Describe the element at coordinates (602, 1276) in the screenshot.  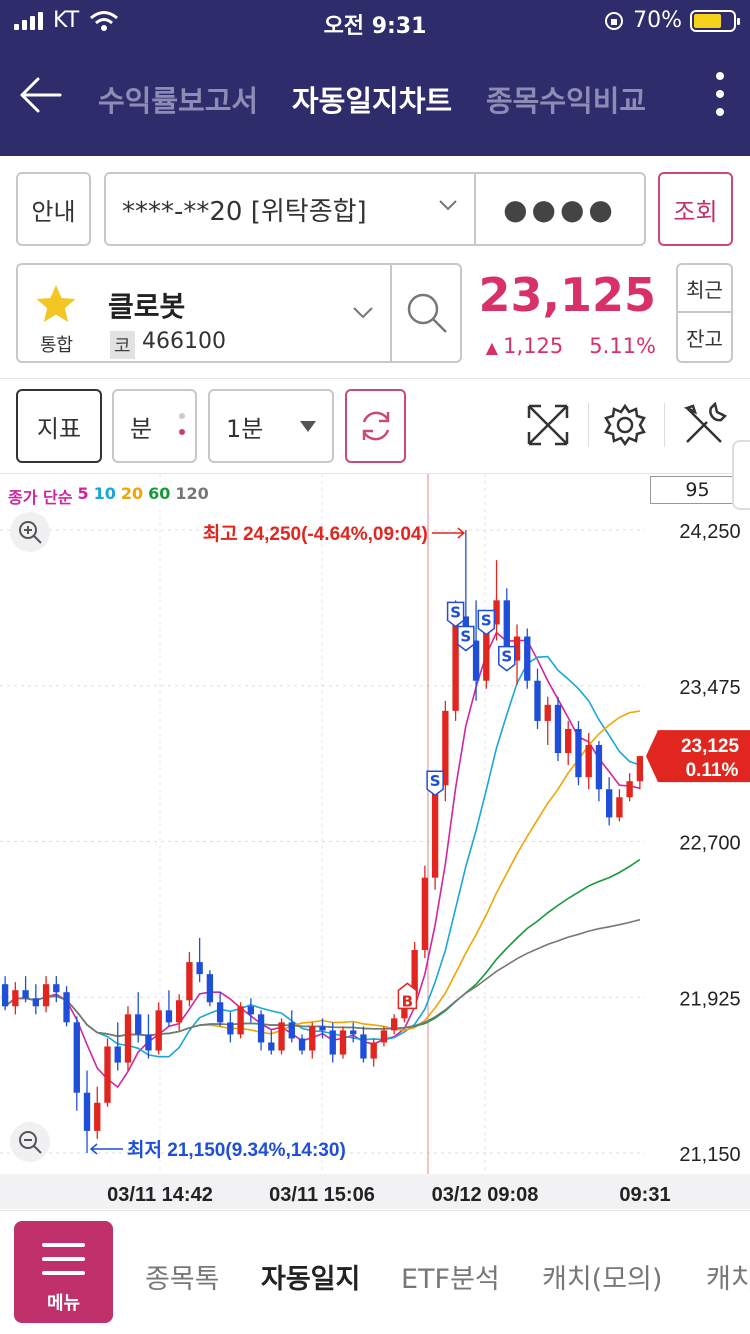
I see `nav-catch-mock: 캐치(모의)` at that location.